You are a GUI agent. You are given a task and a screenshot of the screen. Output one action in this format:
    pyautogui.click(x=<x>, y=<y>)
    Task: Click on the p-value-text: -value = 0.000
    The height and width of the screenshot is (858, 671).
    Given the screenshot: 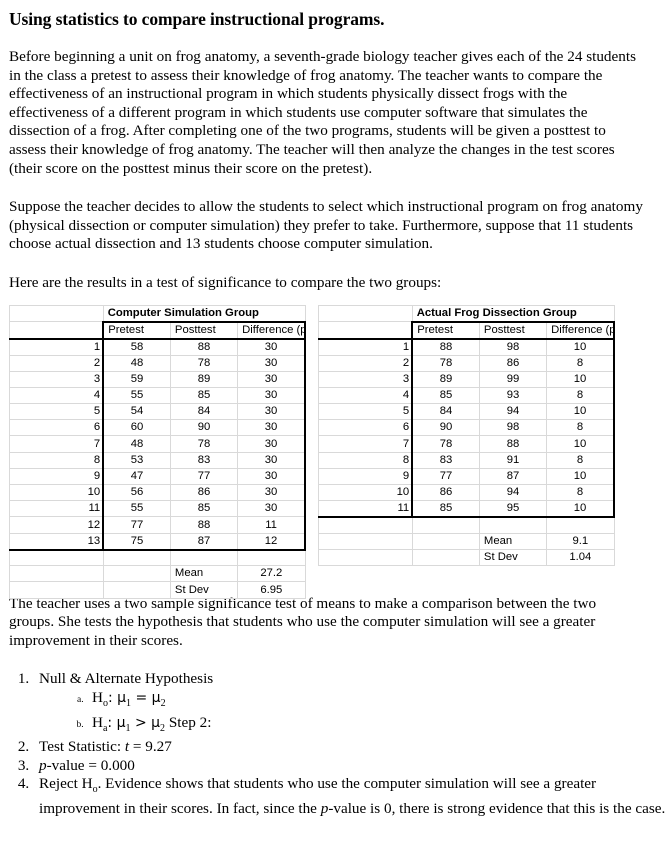 What is the action you would take?
    pyautogui.click(x=90, y=765)
    